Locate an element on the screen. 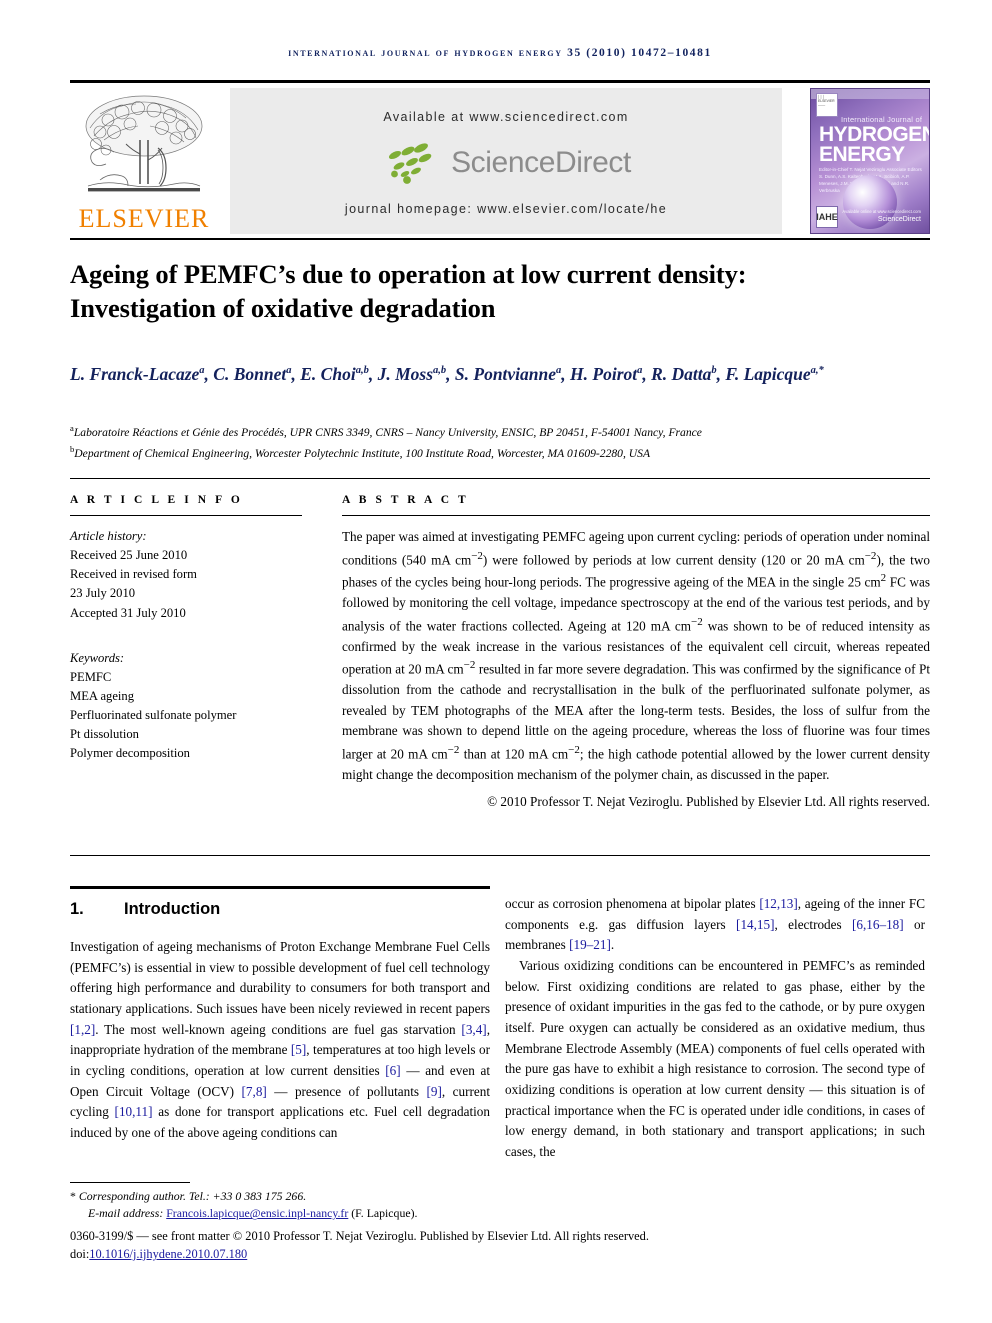 The width and height of the screenshot is (992, 1323). author-name: E. Choi is located at coordinates (328, 374).